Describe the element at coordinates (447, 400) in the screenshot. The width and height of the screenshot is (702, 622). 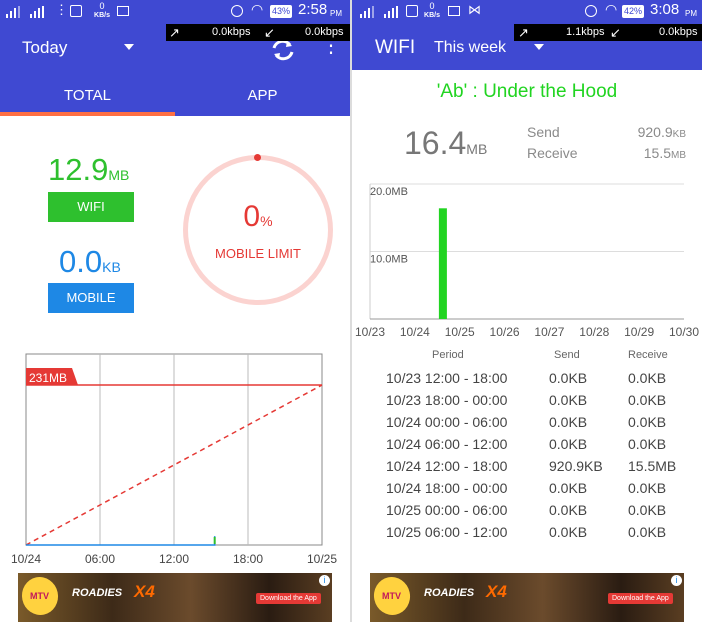
I see `row-period: 10/23 18:00 - 00:00` at that location.